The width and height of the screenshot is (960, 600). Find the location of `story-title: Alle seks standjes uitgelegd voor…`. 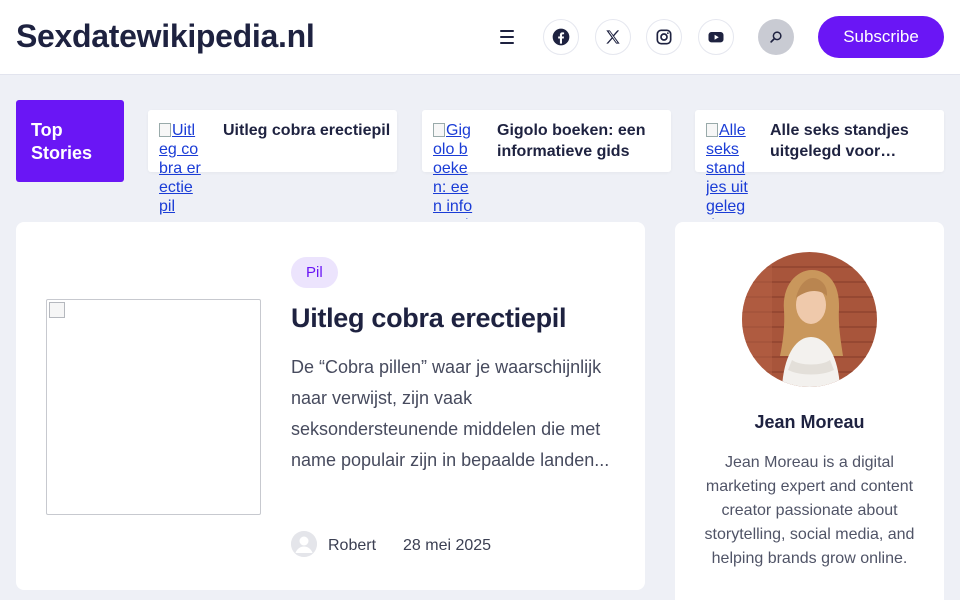

story-title: Alle seks standjes uitgelegd voor… is located at coordinates (855, 141).